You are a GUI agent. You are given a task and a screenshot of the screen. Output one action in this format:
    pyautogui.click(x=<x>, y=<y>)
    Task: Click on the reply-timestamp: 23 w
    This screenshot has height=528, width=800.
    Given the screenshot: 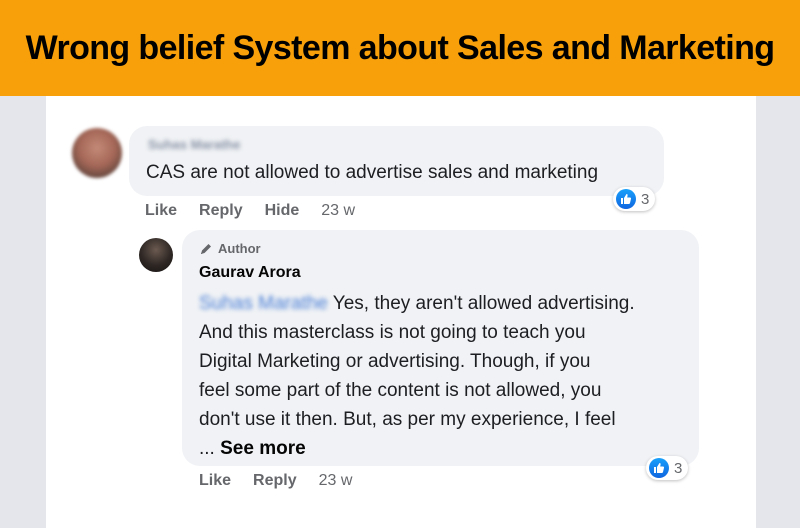 What is the action you would take?
    pyautogui.click(x=336, y=481)
    